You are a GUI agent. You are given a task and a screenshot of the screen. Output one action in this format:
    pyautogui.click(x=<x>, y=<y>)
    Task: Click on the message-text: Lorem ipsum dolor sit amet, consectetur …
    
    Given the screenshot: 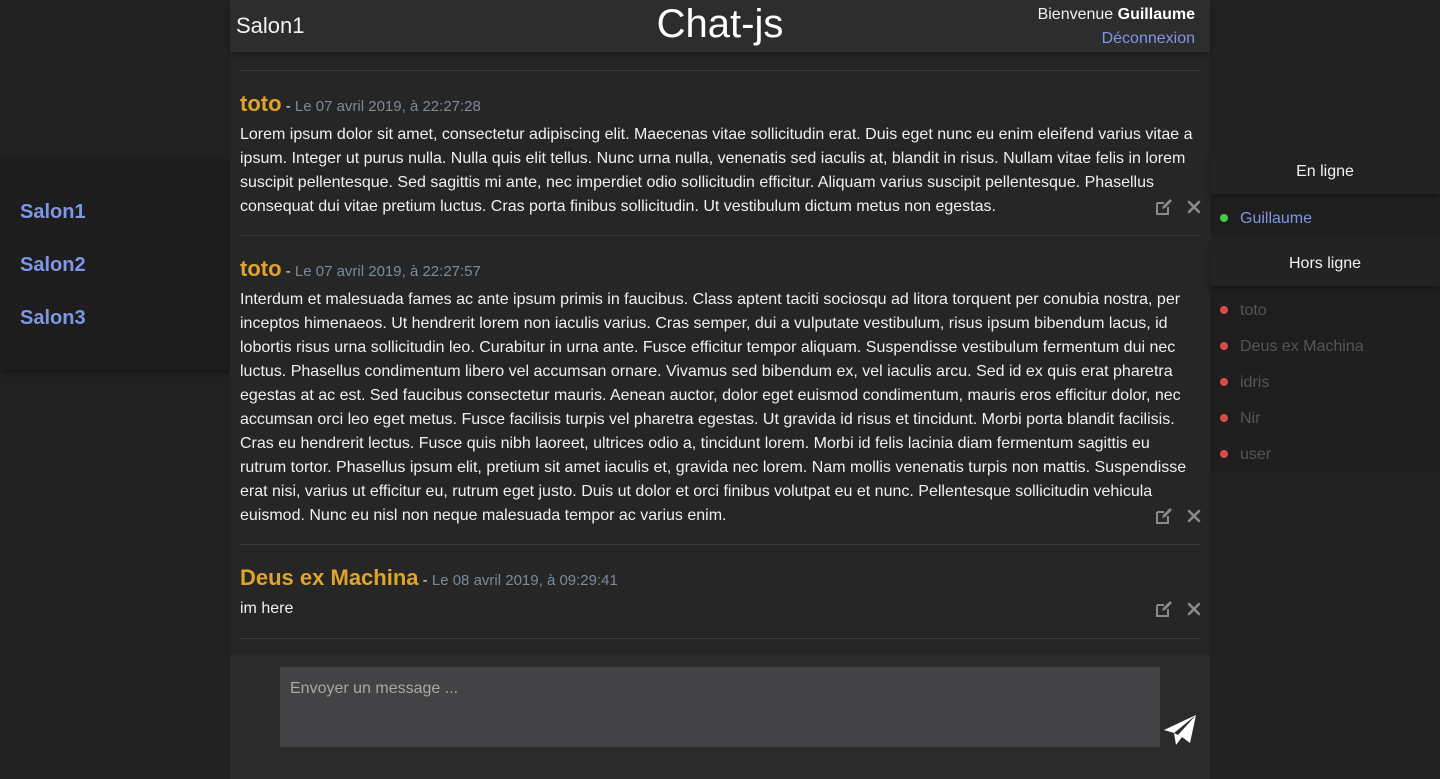 What is the action you would take?
    pyautogui.click(x=716, y=170)
    